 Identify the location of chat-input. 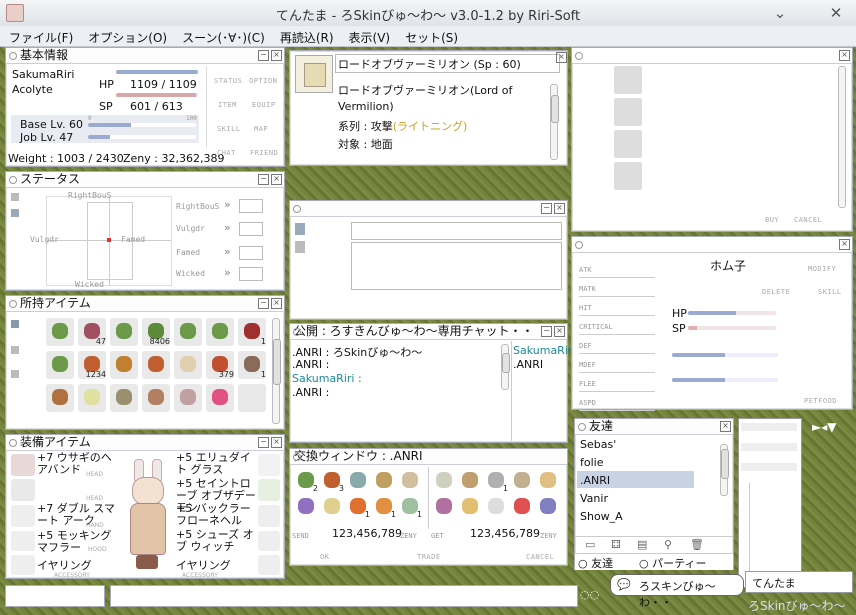
(344, 596).